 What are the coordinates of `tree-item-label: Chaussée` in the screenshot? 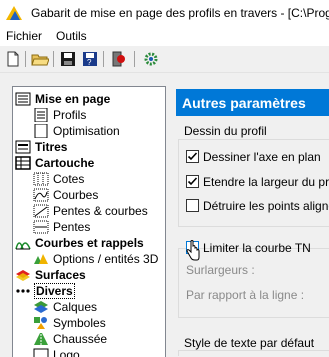 It's located at (80, 339).